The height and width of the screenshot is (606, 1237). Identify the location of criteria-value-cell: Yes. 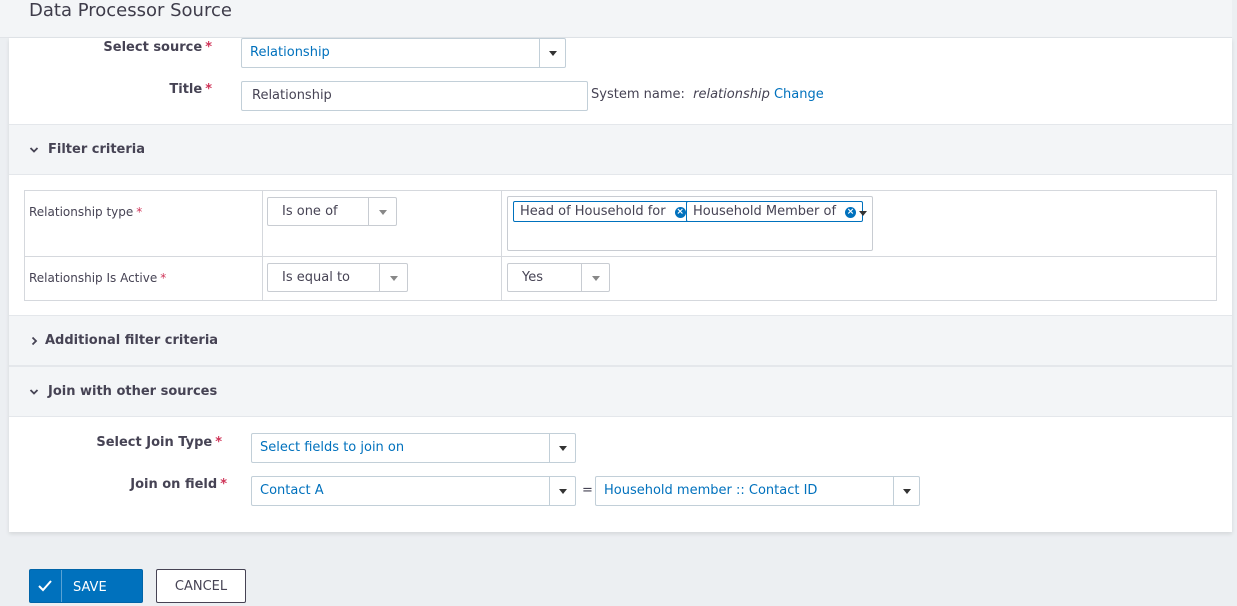
(859, 279).